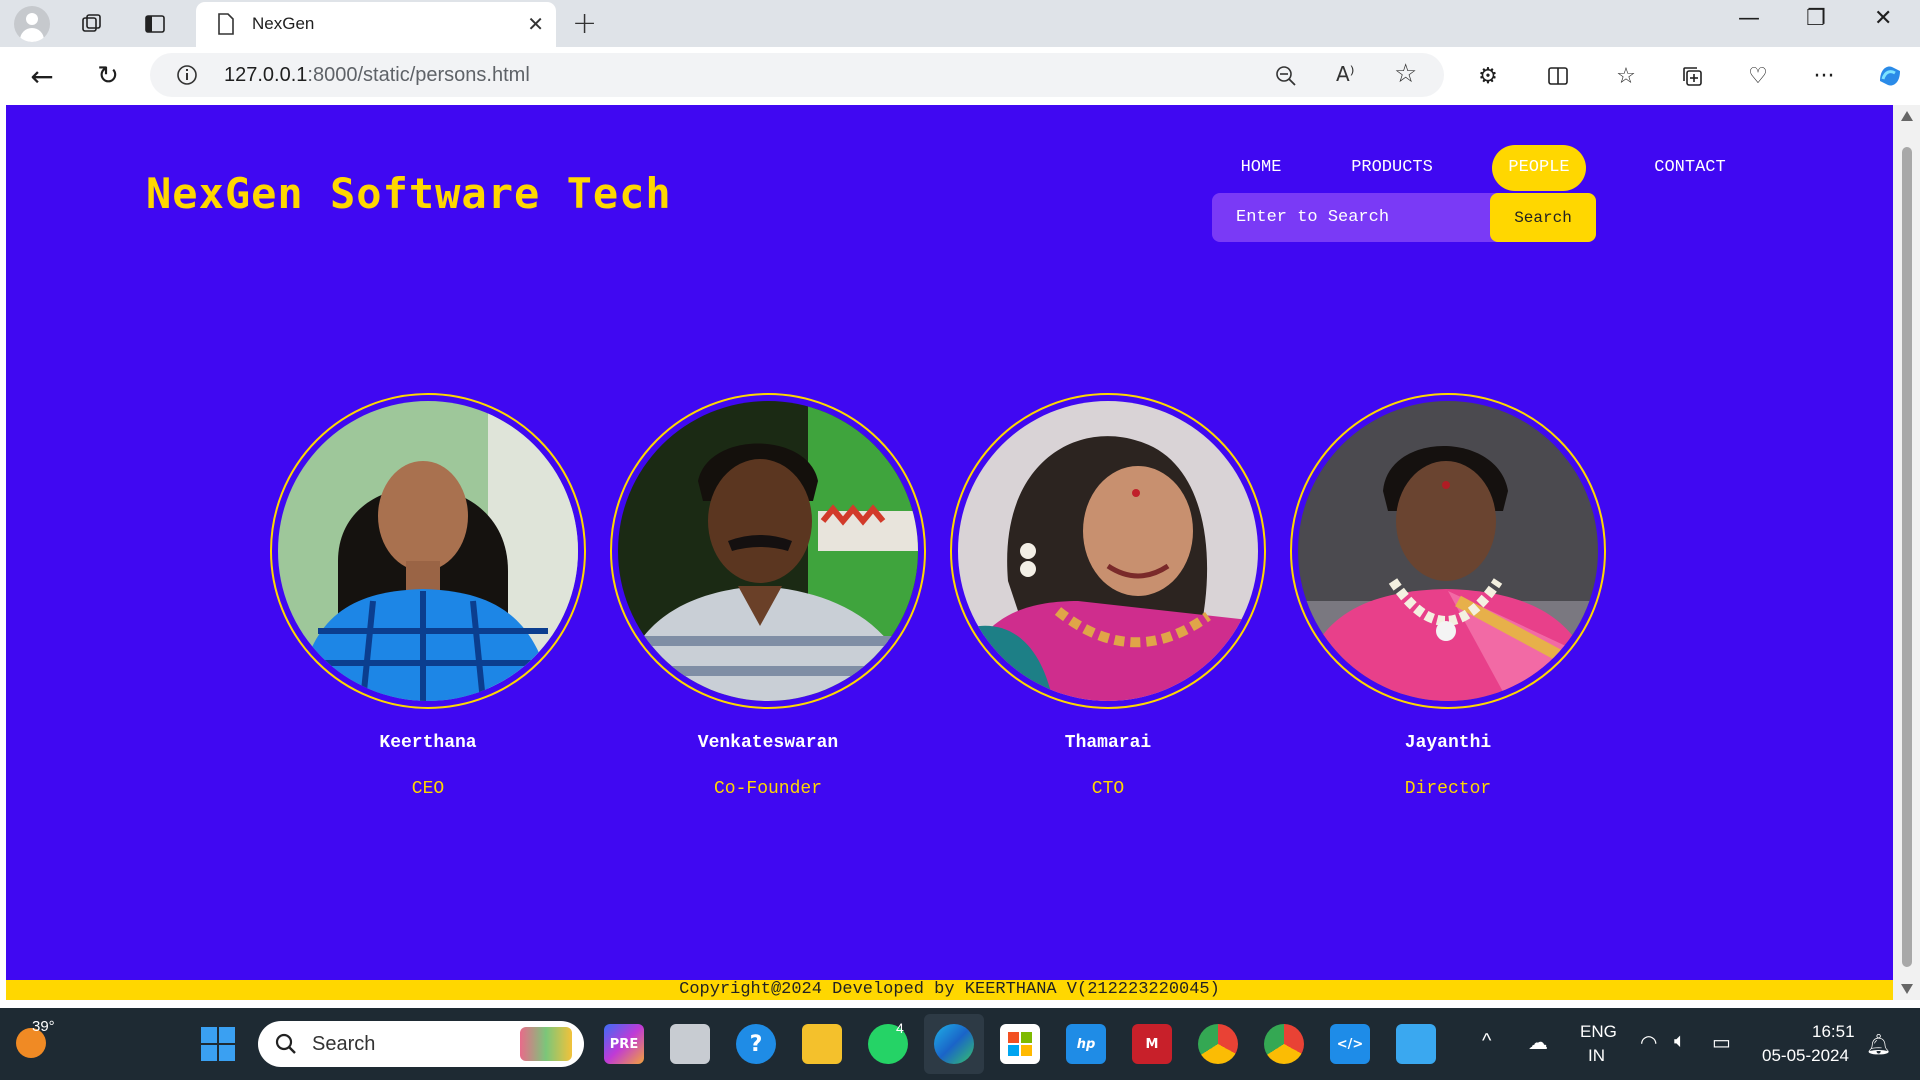 The height and width of the screenshot is (1080, 1920). I want to click on battery-icon: ▭, so click(1721, 1042).